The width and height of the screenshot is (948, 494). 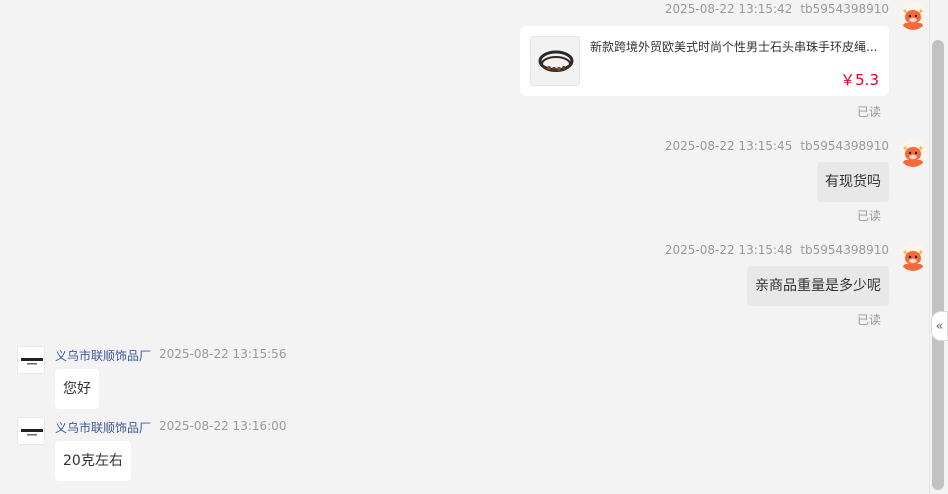 I want to click on message-meta: 2025-08-22 13:15:48 tb5954398910, so click(x=777, y=250).